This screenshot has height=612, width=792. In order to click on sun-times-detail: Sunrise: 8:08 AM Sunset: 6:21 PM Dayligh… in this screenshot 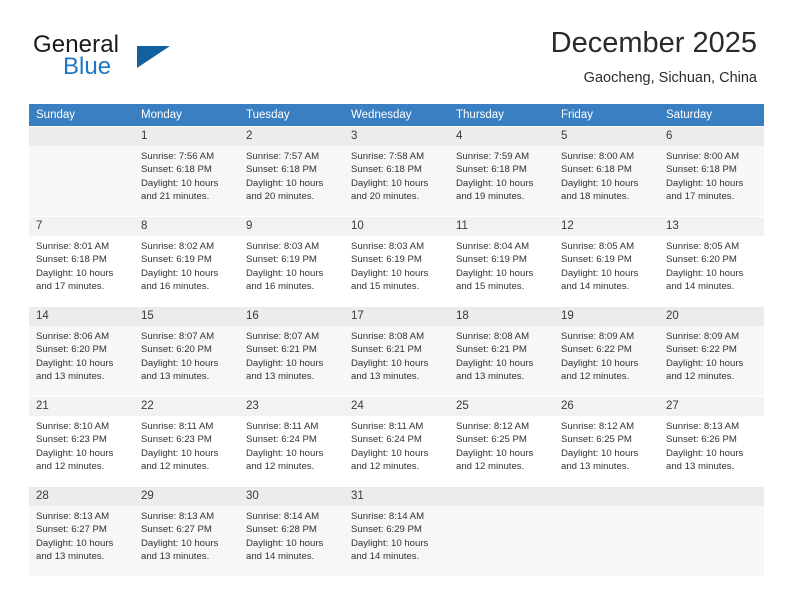, I will do `click(390, 357)`.